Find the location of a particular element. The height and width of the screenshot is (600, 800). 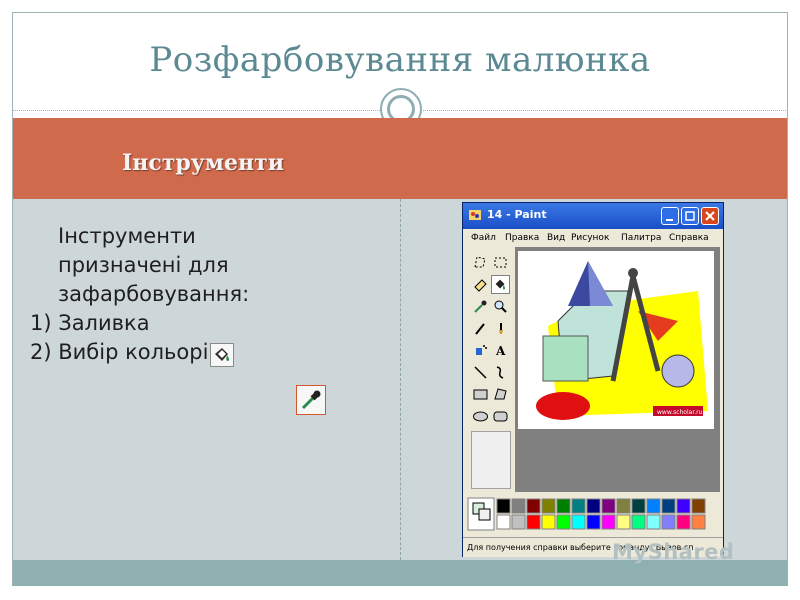

close-button is located at coordinates (710, 216).